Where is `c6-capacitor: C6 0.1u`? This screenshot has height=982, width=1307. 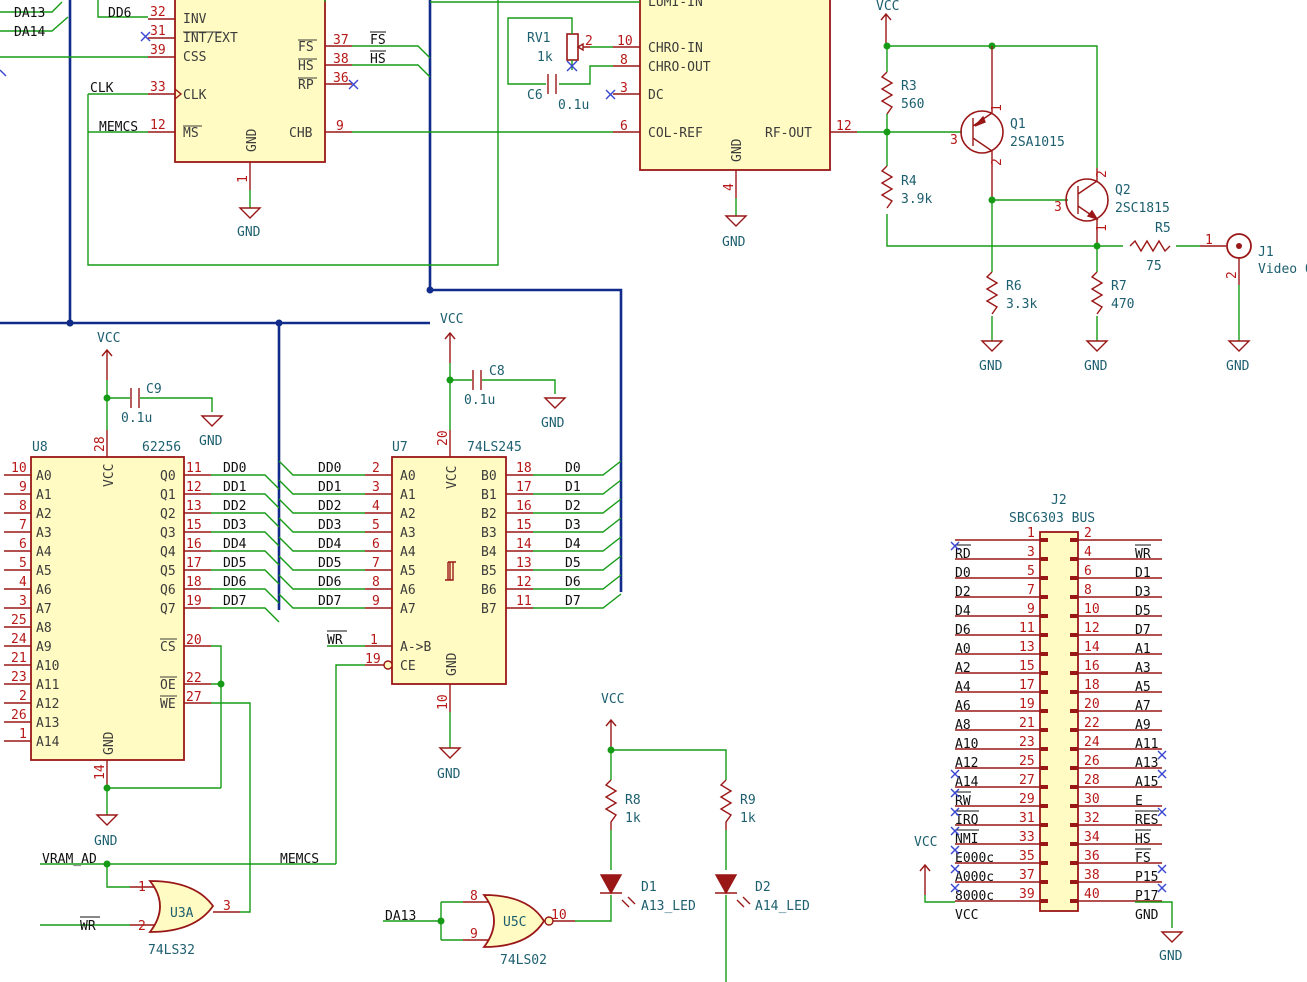 c6-capacitor: C6 0.1u is located at coordinates (558, 93).